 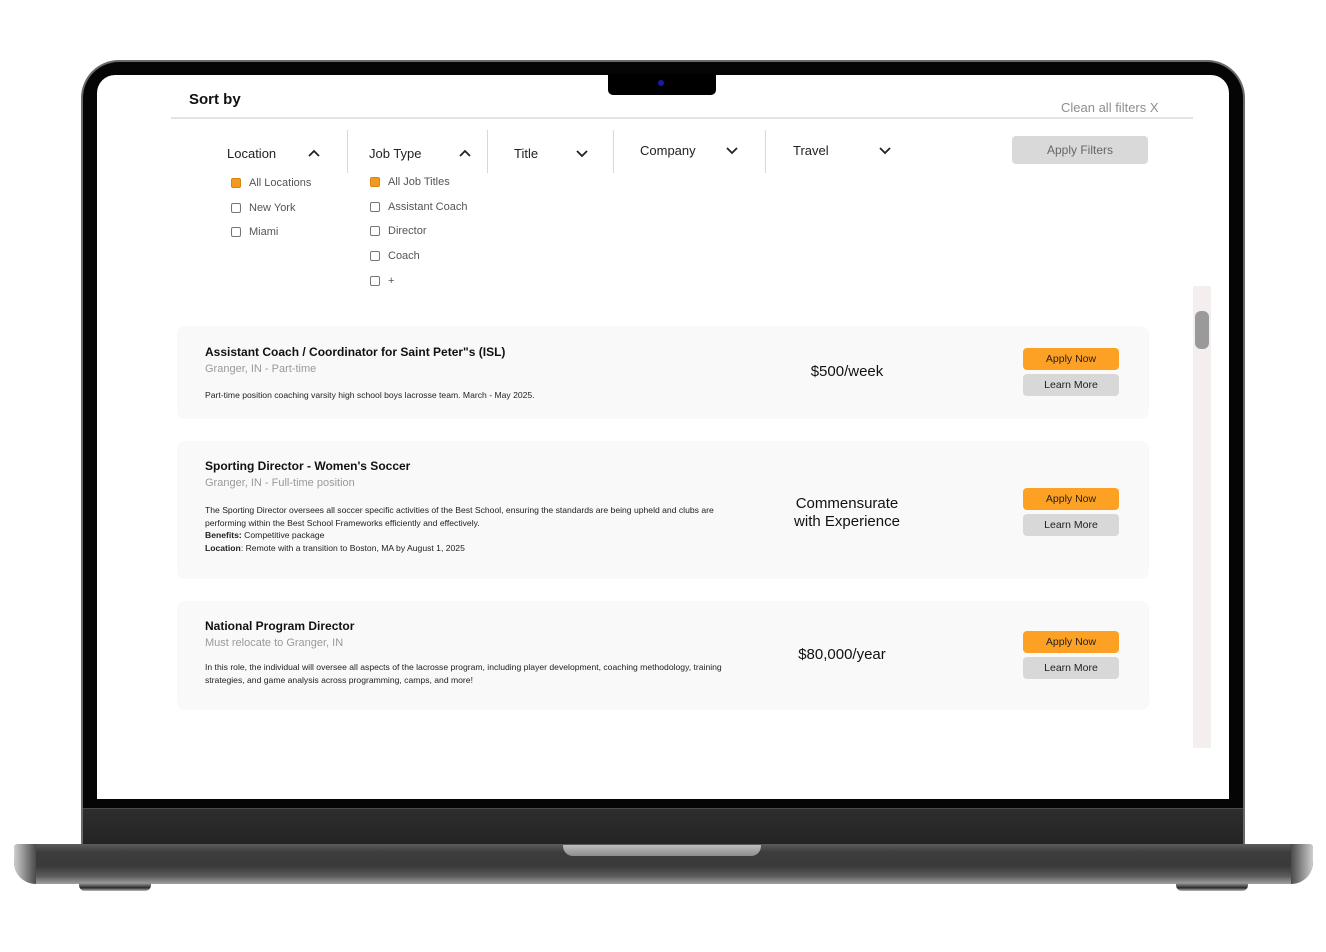 I want to click on benefits-label: Benefits:, so click(x=223, y=535).